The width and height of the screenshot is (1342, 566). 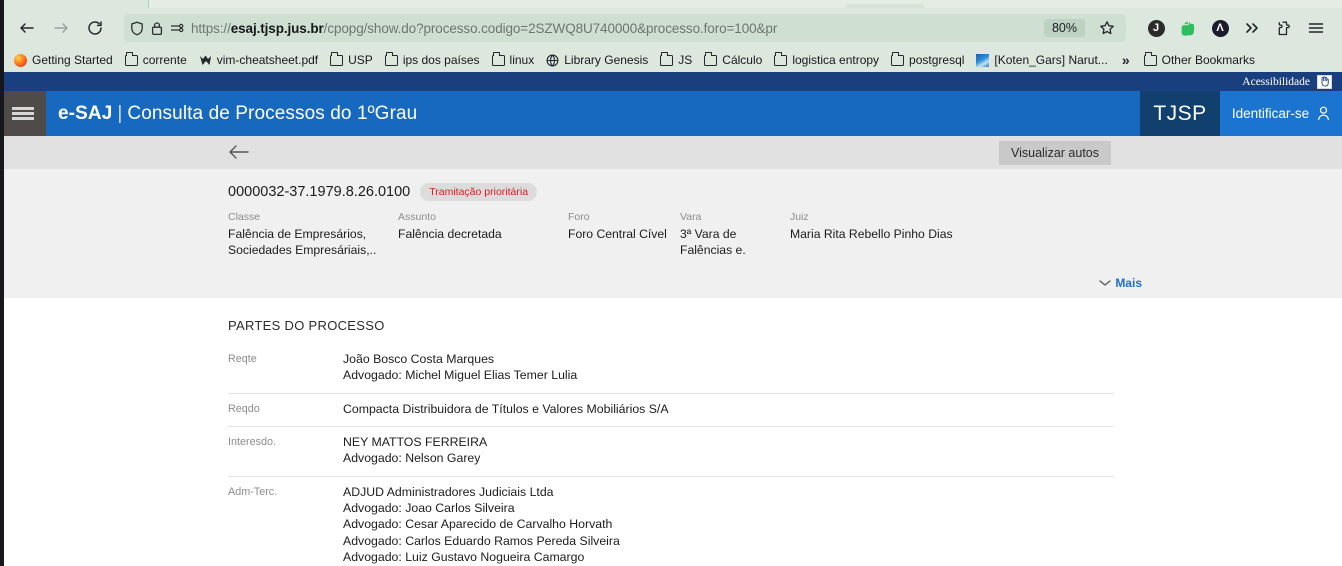 I want to click on bookmark-label: logistica entropy, so click(x=836, y=60).